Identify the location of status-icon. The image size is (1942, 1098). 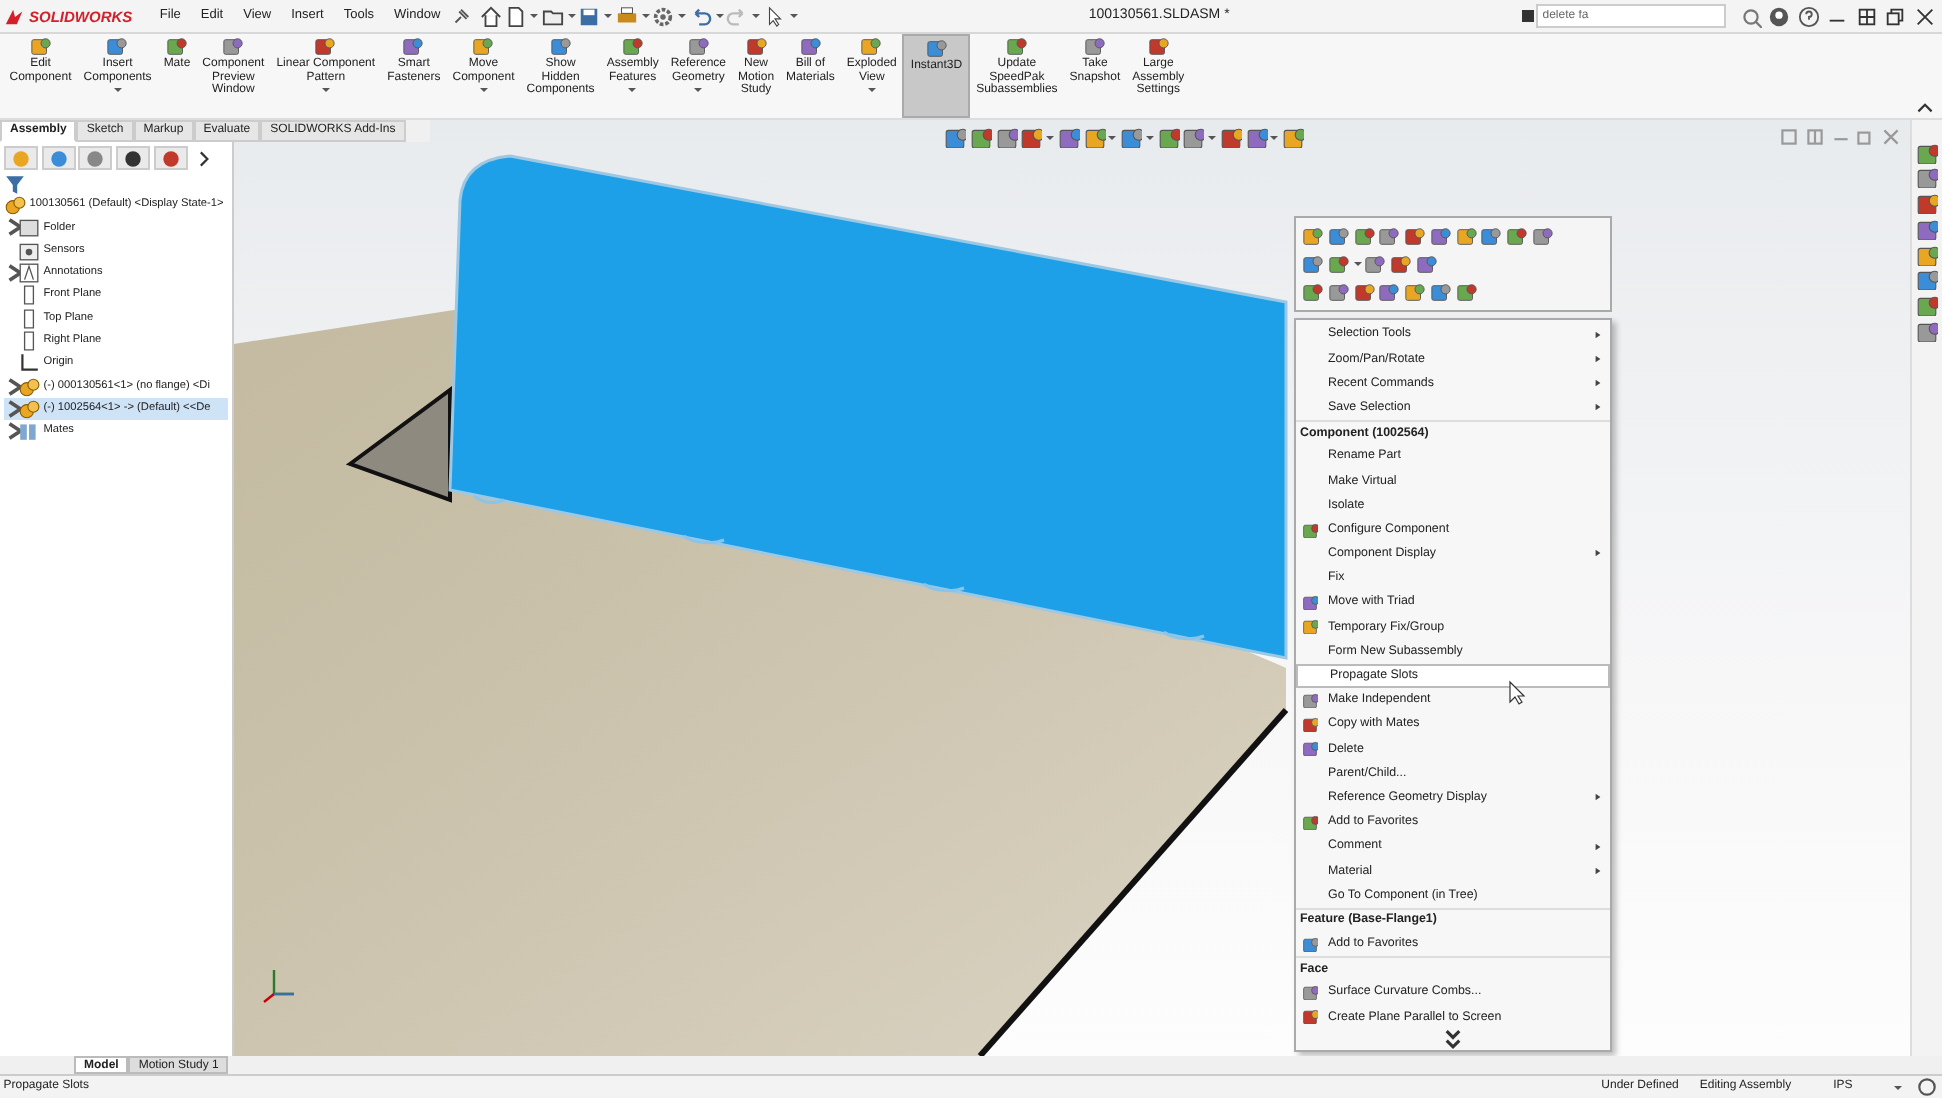
(1927, 1087).